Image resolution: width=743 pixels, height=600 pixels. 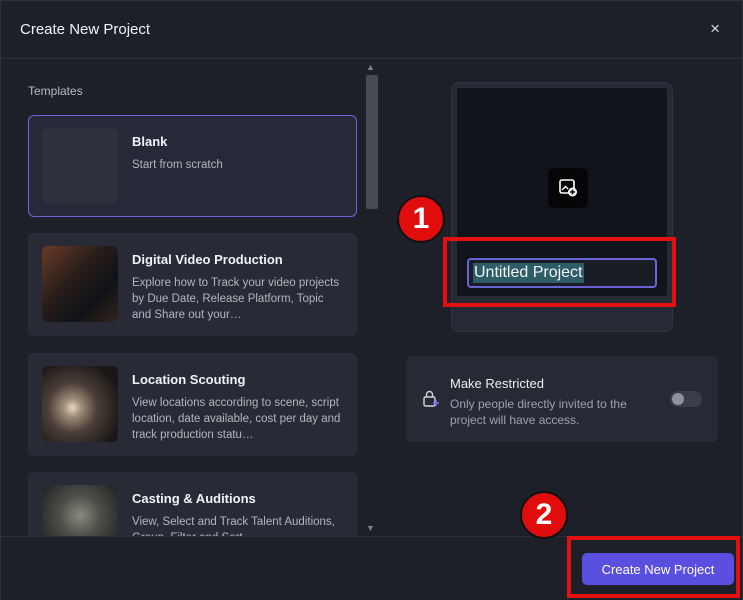 I want to click on scroll-down-icon: ▼, so click(x=370, y=528).